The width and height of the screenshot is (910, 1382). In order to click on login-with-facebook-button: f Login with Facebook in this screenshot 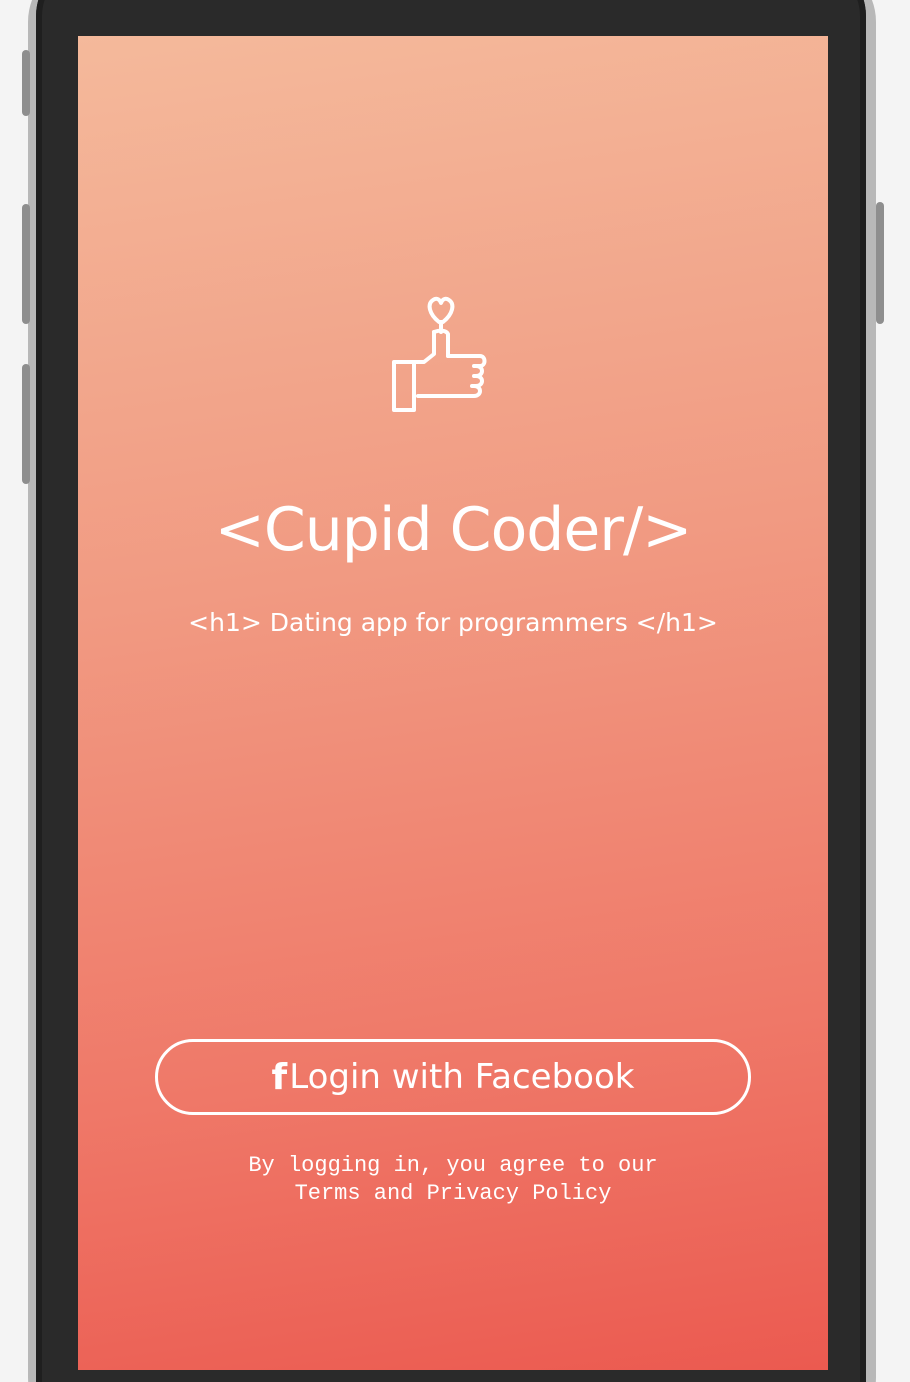, I will do `click(453, 1077)`.